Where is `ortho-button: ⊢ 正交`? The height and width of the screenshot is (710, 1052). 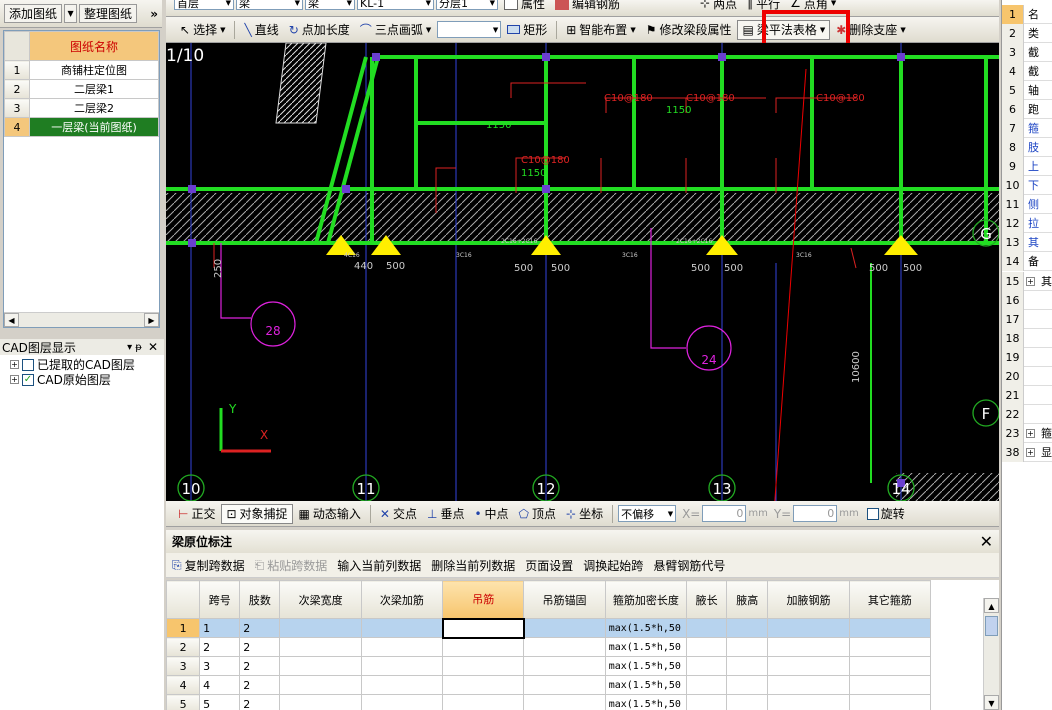
ortho-button: ⊢ 正交 is located at coordinates (196, 514).